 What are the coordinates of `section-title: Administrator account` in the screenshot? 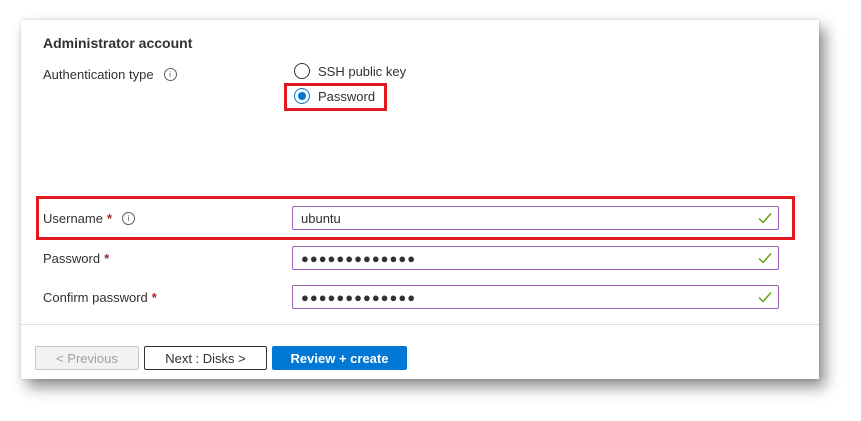 It's located at (118, 43).